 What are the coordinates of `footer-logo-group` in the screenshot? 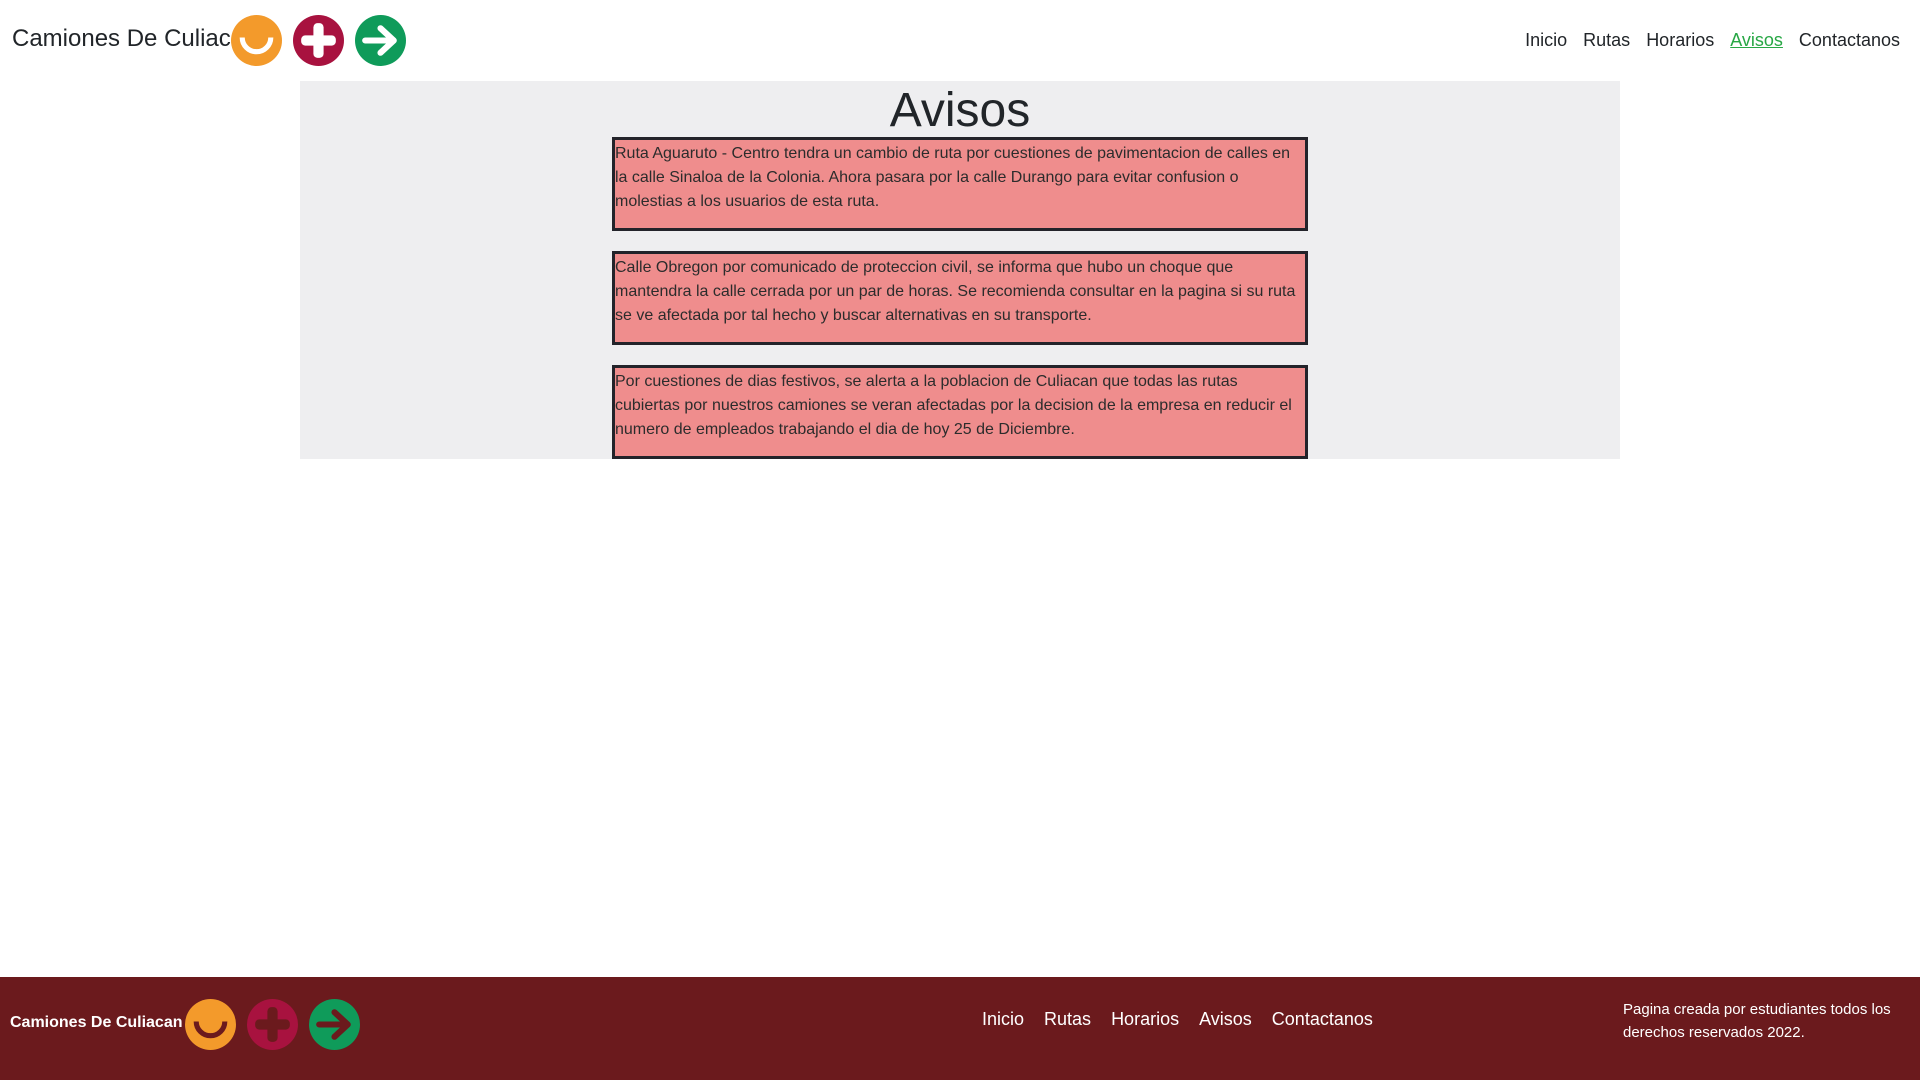 It's located at (272, 1024).